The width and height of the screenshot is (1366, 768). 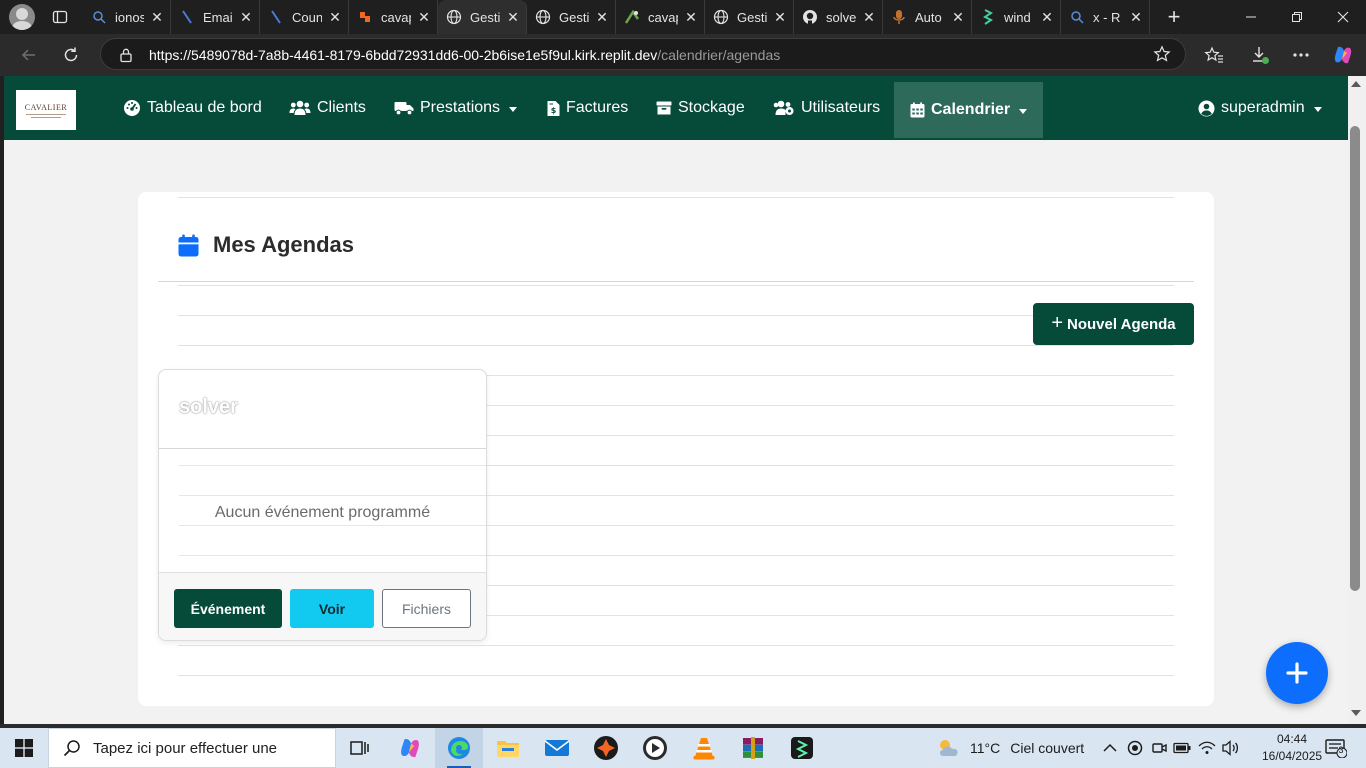 I want to click on browser-tab: x - R ✕, so click(x=1105, y=17).